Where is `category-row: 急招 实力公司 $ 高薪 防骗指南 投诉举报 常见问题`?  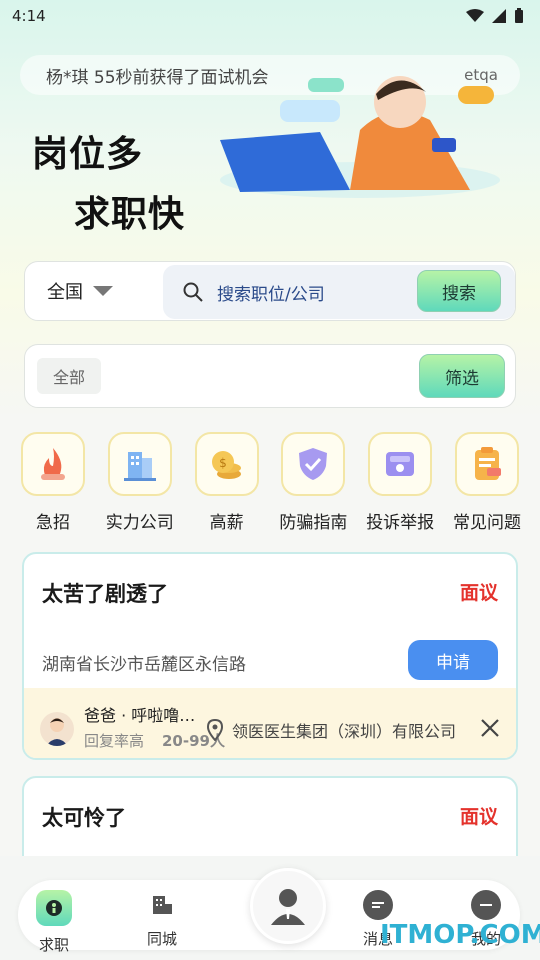 category-row: 急招 实力公司 $ 高薪 防骗指南 投诉举报 常见问题 is located at coordinates (270, 487).